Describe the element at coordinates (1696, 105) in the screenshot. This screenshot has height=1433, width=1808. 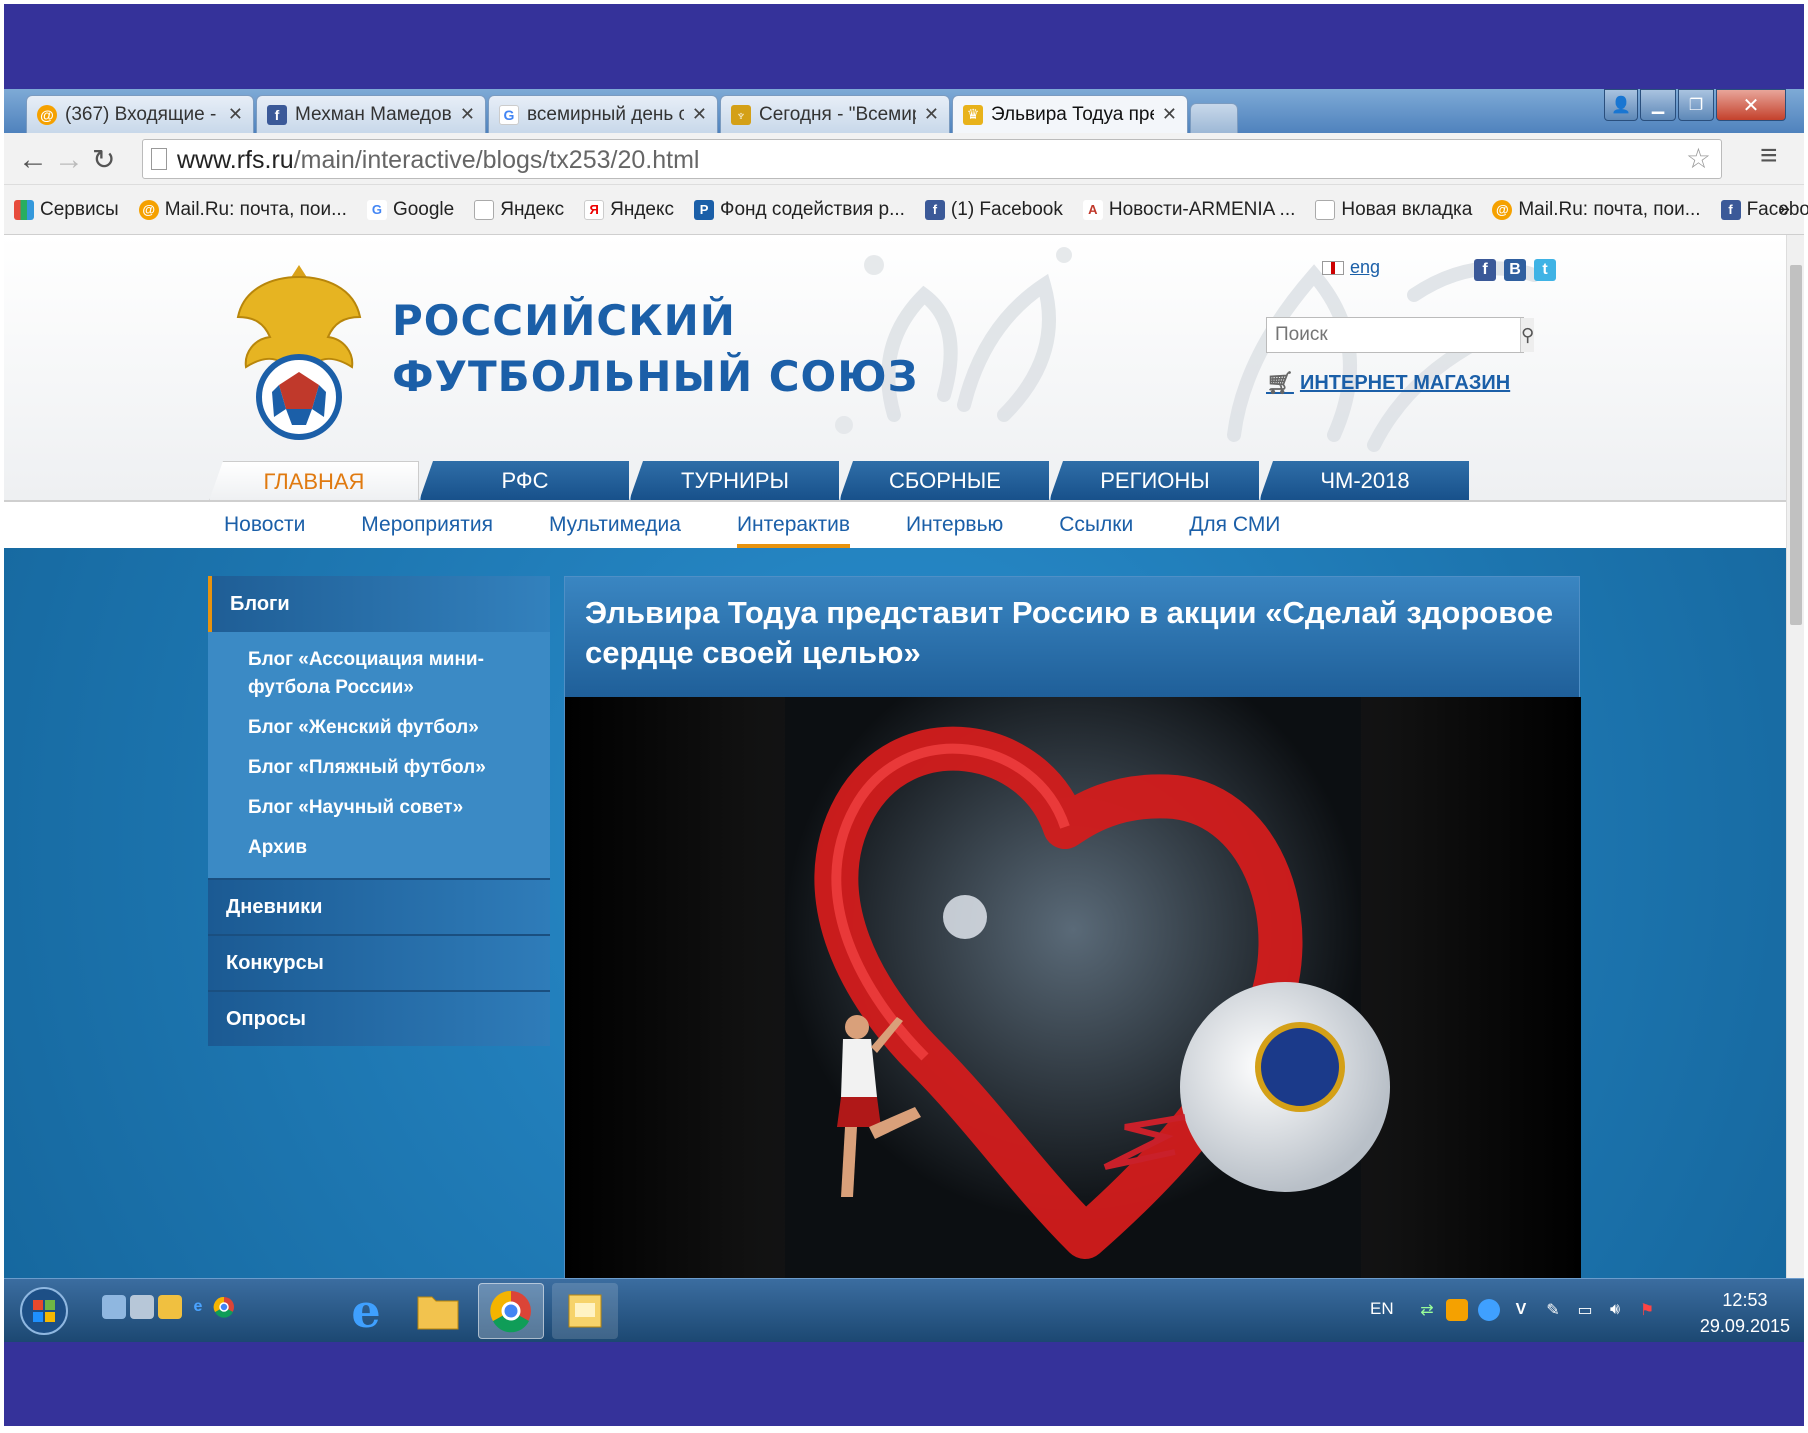
I see `maximize-button: ❐` at that location.